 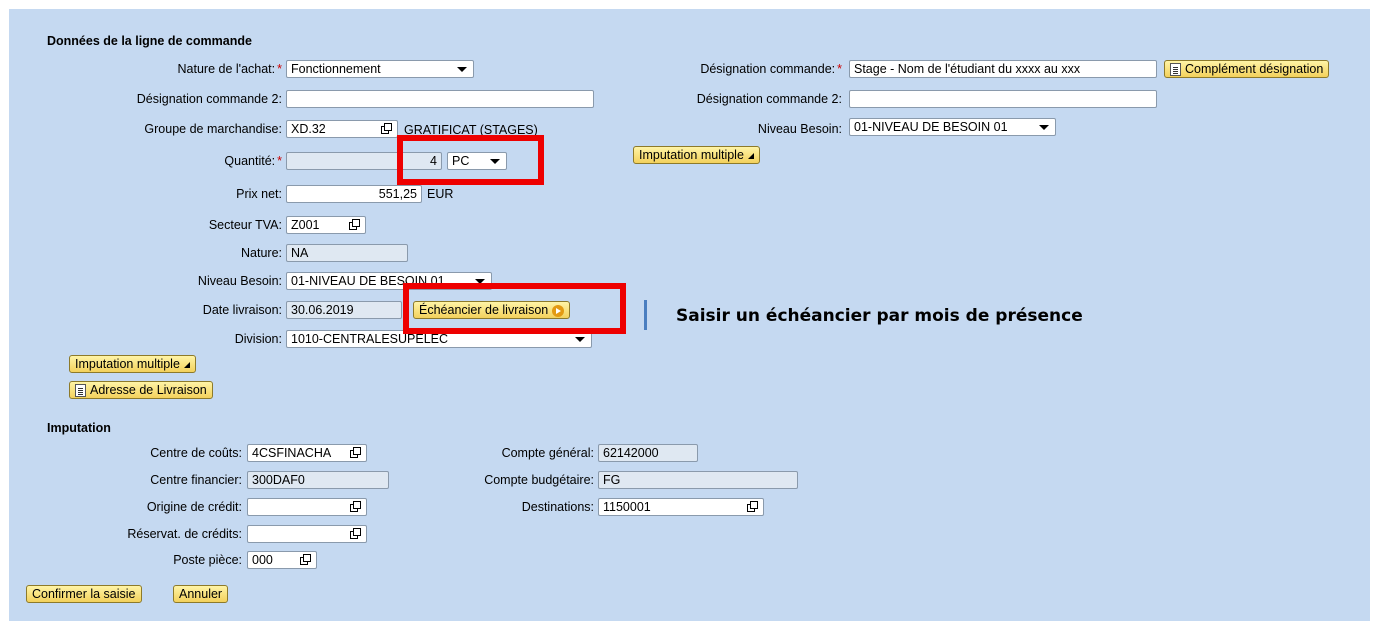 I want to click on designation-commande-2-label: Désignation commande 2:, so click(x=209, y=99).